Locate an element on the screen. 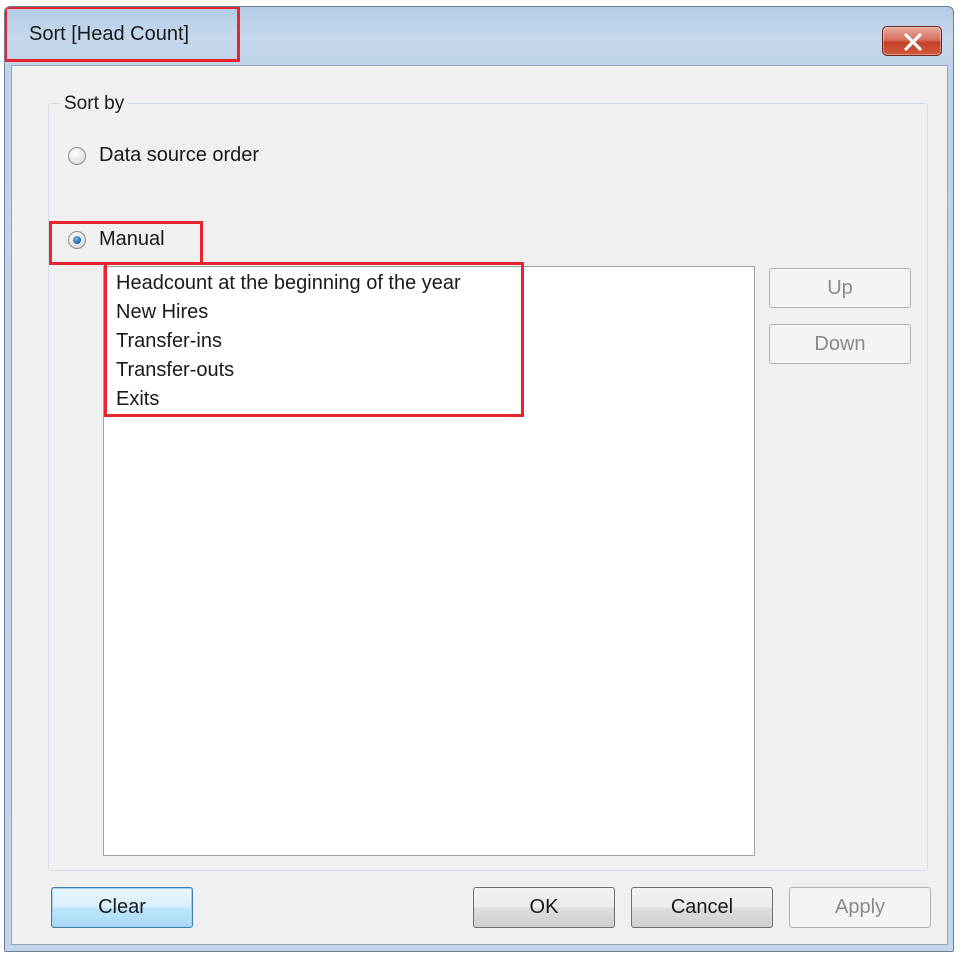 Image resolution: width=962 pixels, height=957 pixels. radio-button-data-source-order is located at coordinates (77, 155).